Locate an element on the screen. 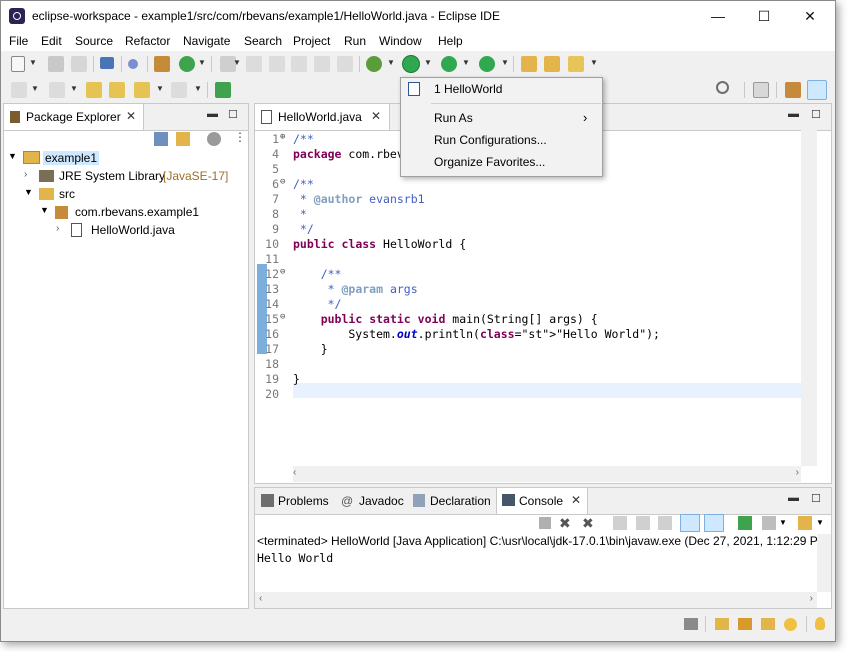 This screenshot has width=848, height=652. save-all-icon is located at coordinates (79, 64).